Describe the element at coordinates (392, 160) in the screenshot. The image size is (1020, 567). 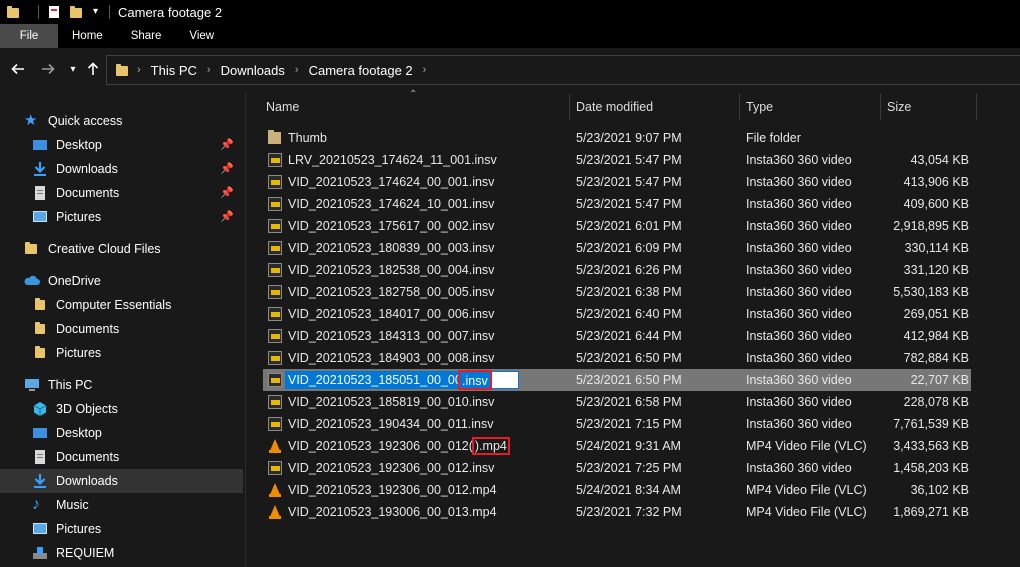
I see `file-name: LRV_20210523_174624_11_001.insv` at that location.